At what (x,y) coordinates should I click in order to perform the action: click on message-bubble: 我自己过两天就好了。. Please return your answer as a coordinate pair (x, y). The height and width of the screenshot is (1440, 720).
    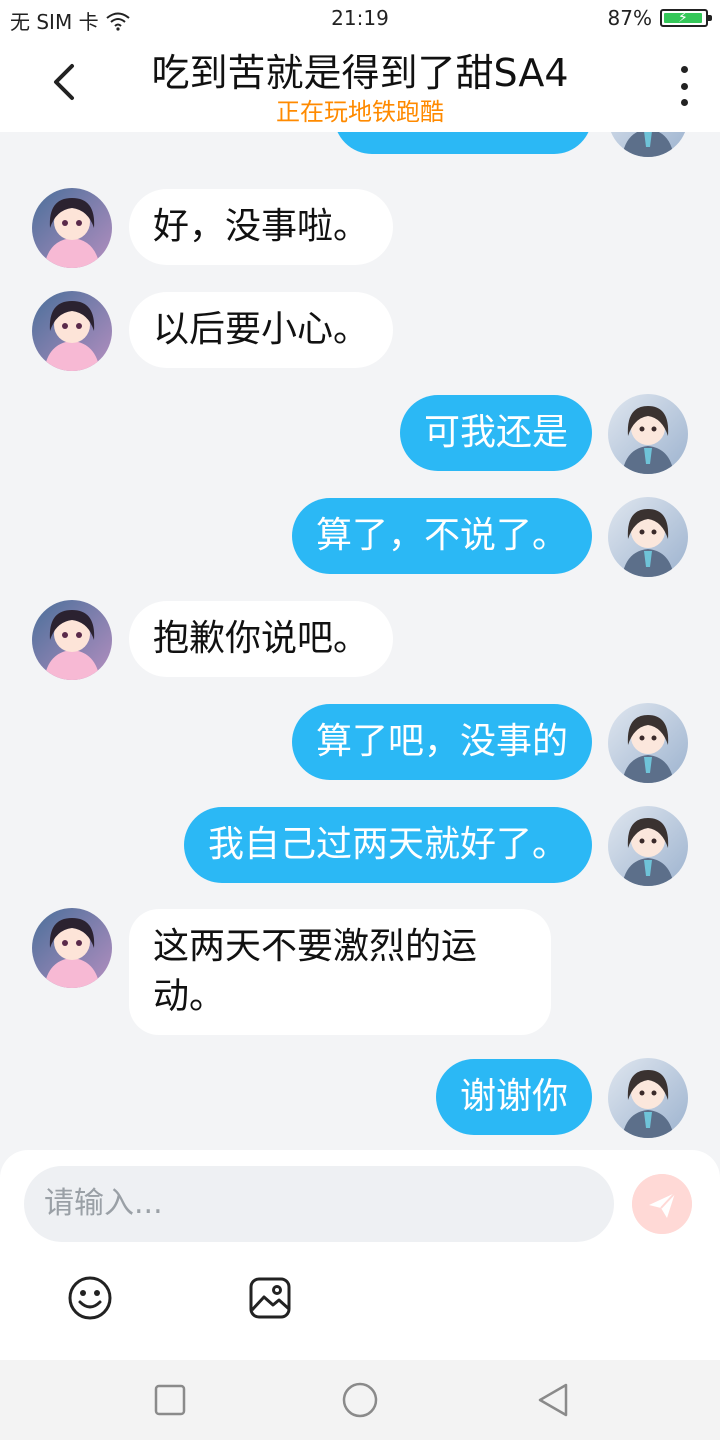
    Looking at the image, I should click on (387, 845).